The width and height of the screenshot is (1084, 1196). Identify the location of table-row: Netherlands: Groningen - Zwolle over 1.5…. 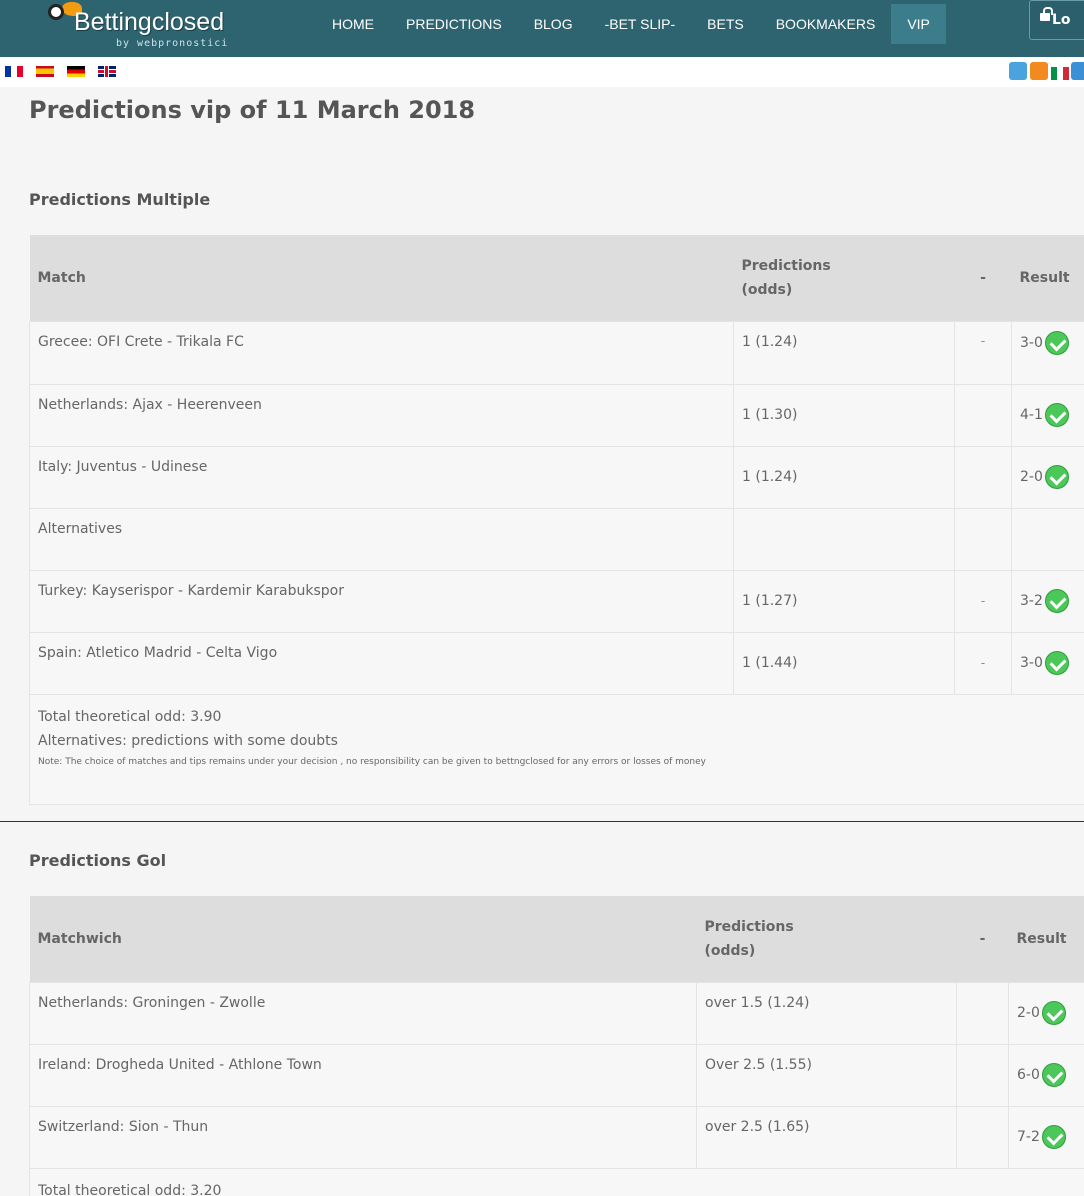
(556, 1013).